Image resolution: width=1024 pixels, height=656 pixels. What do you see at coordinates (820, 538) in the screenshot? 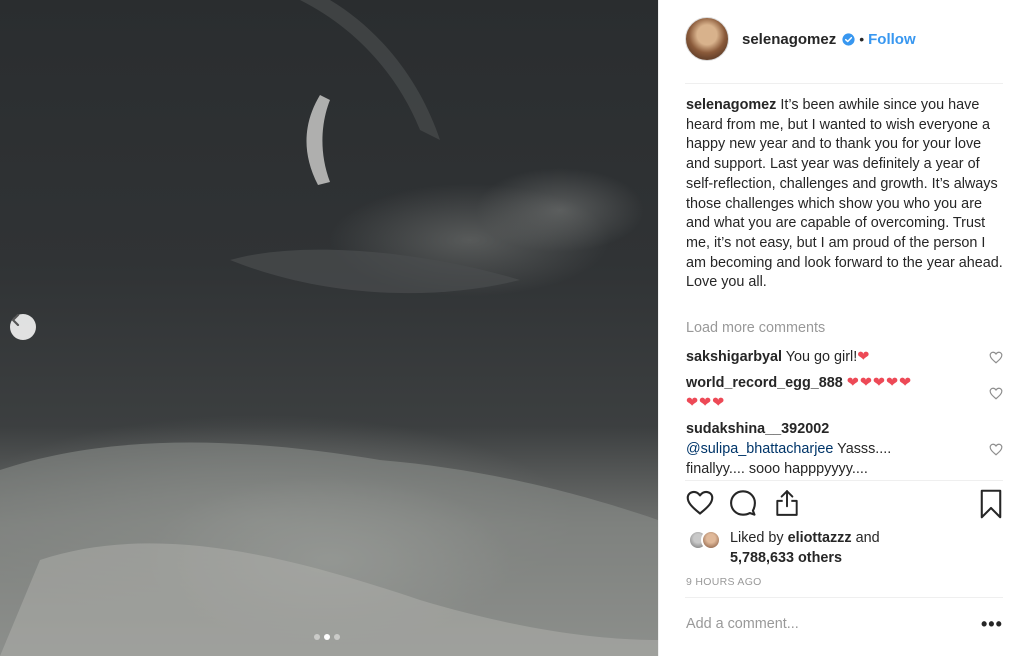
I see `liked-by-user: eliottazzz` at bounding box center [820, 538].